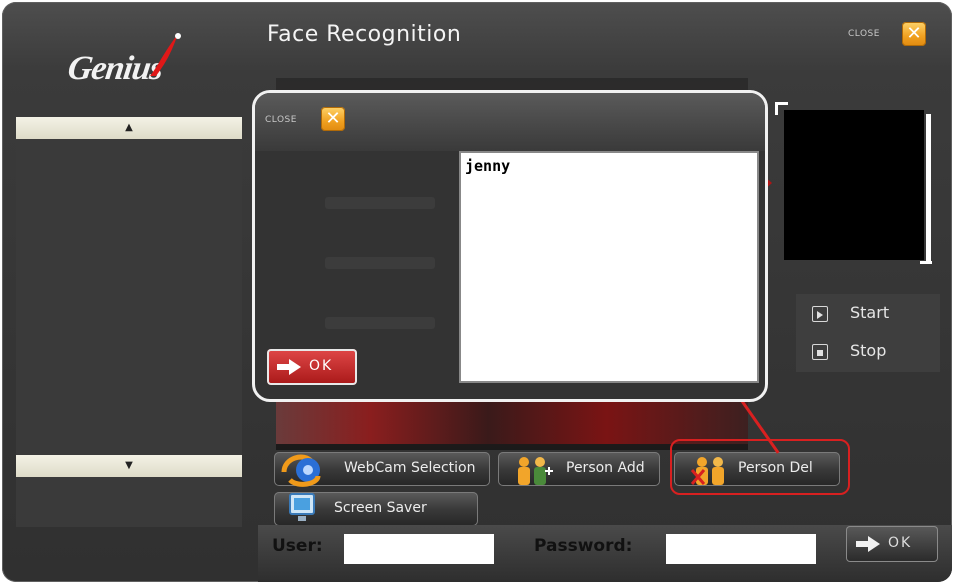  I want to click on annotation-highlight, so click(760, 467).